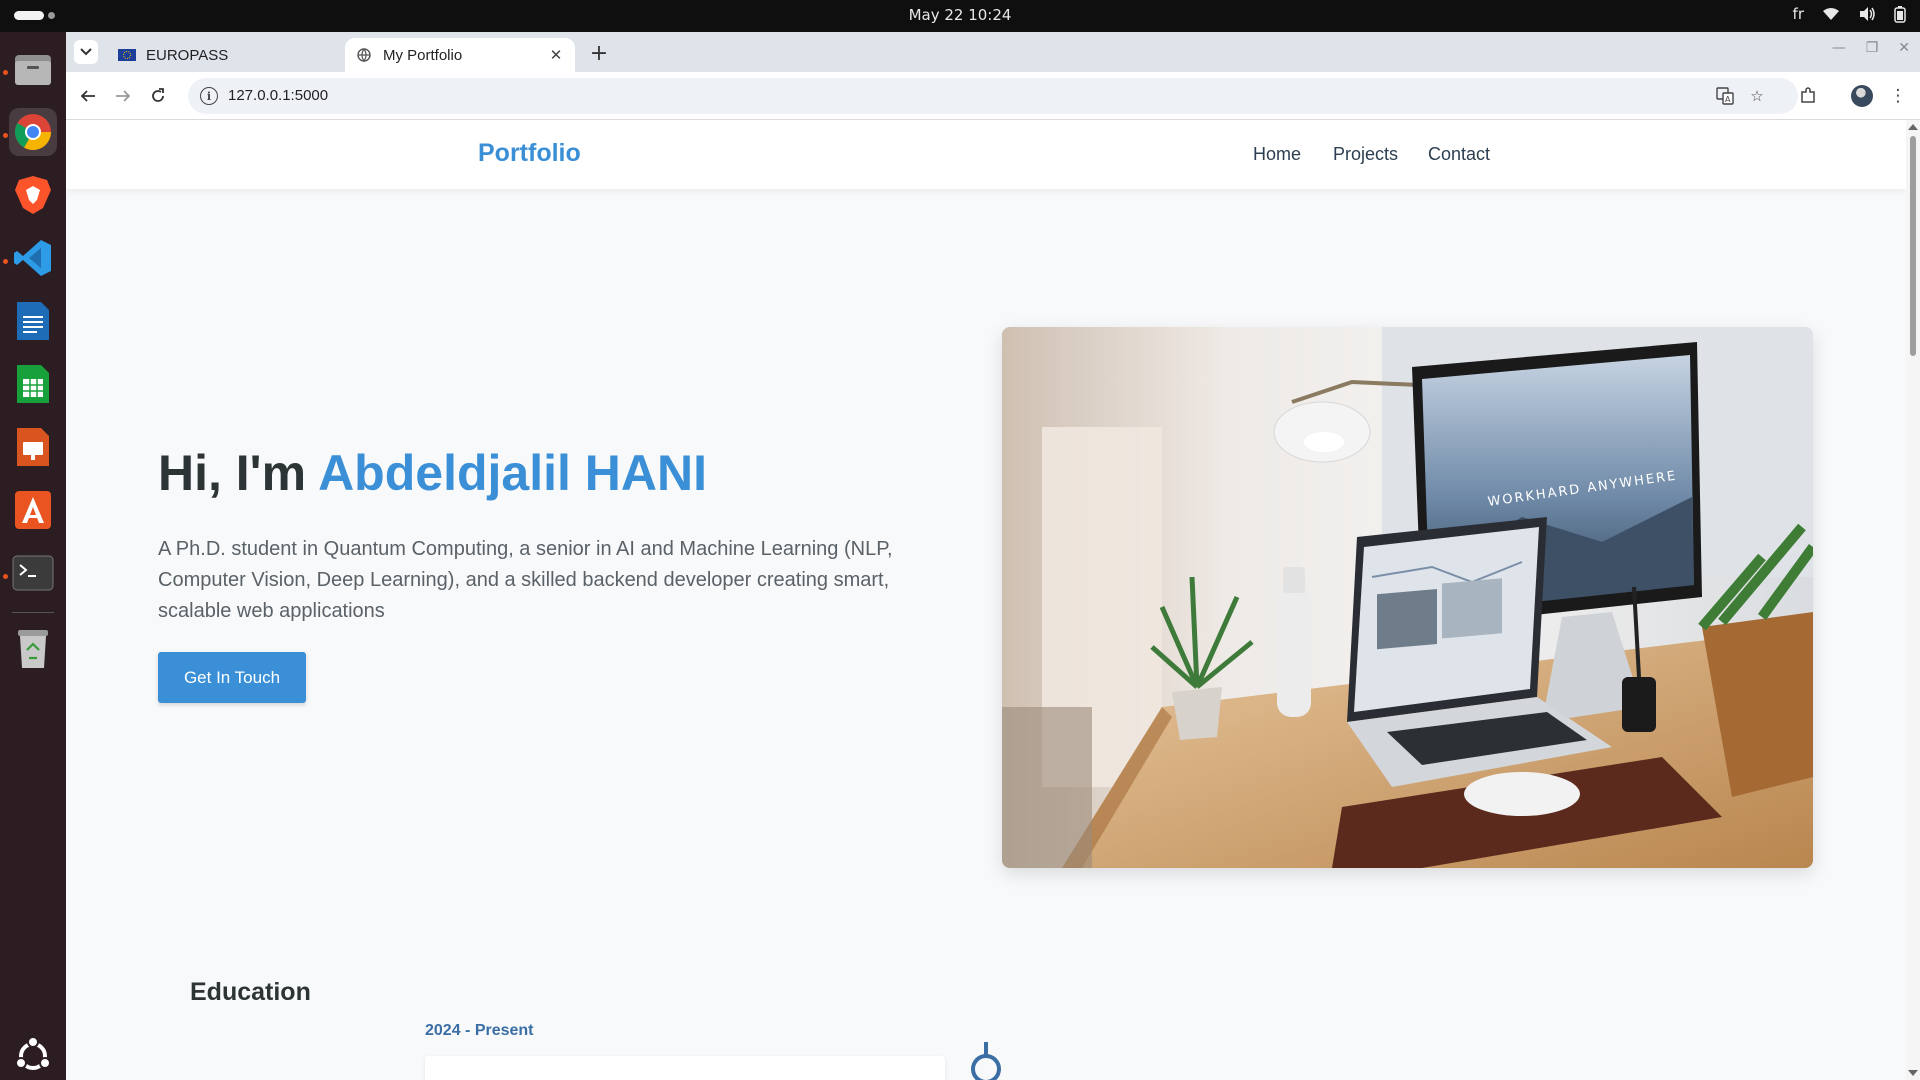 The width and height of the screenshot is (1920, 1080). I want to click on system-top-bar: May 22 10:24 fr, so click(960, 16).